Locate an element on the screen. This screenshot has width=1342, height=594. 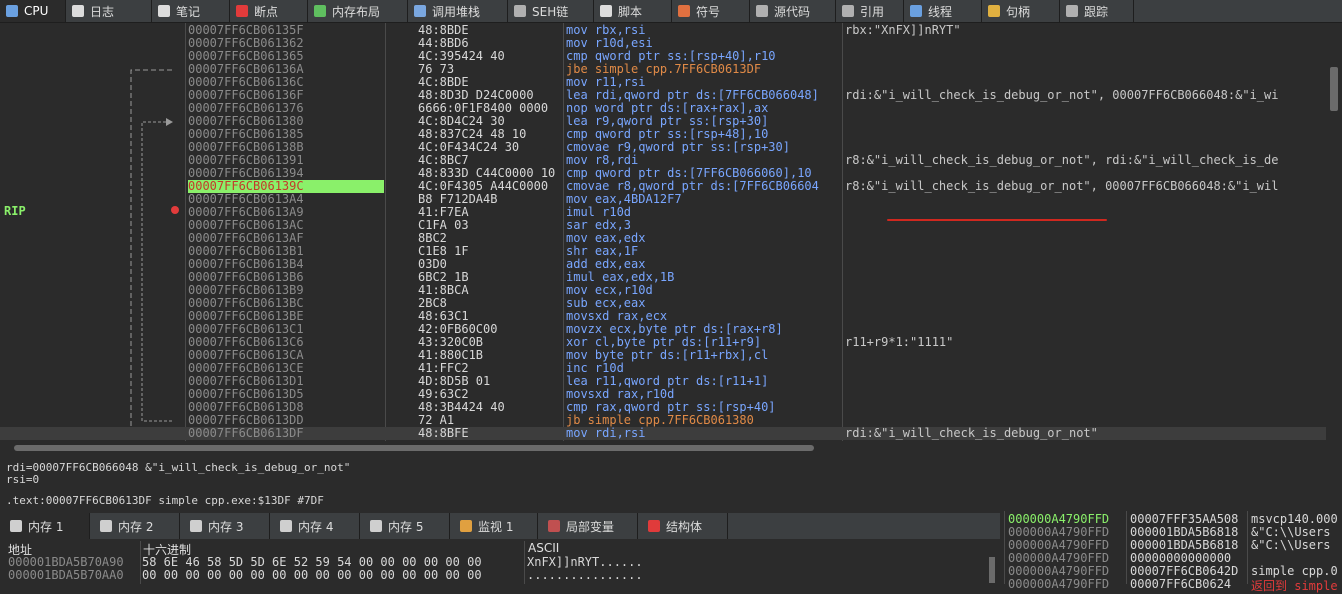
disasm-row: 00007FF6CB0613BC 2BC8 sub ecx,eax is located at coordinates (663, 303).